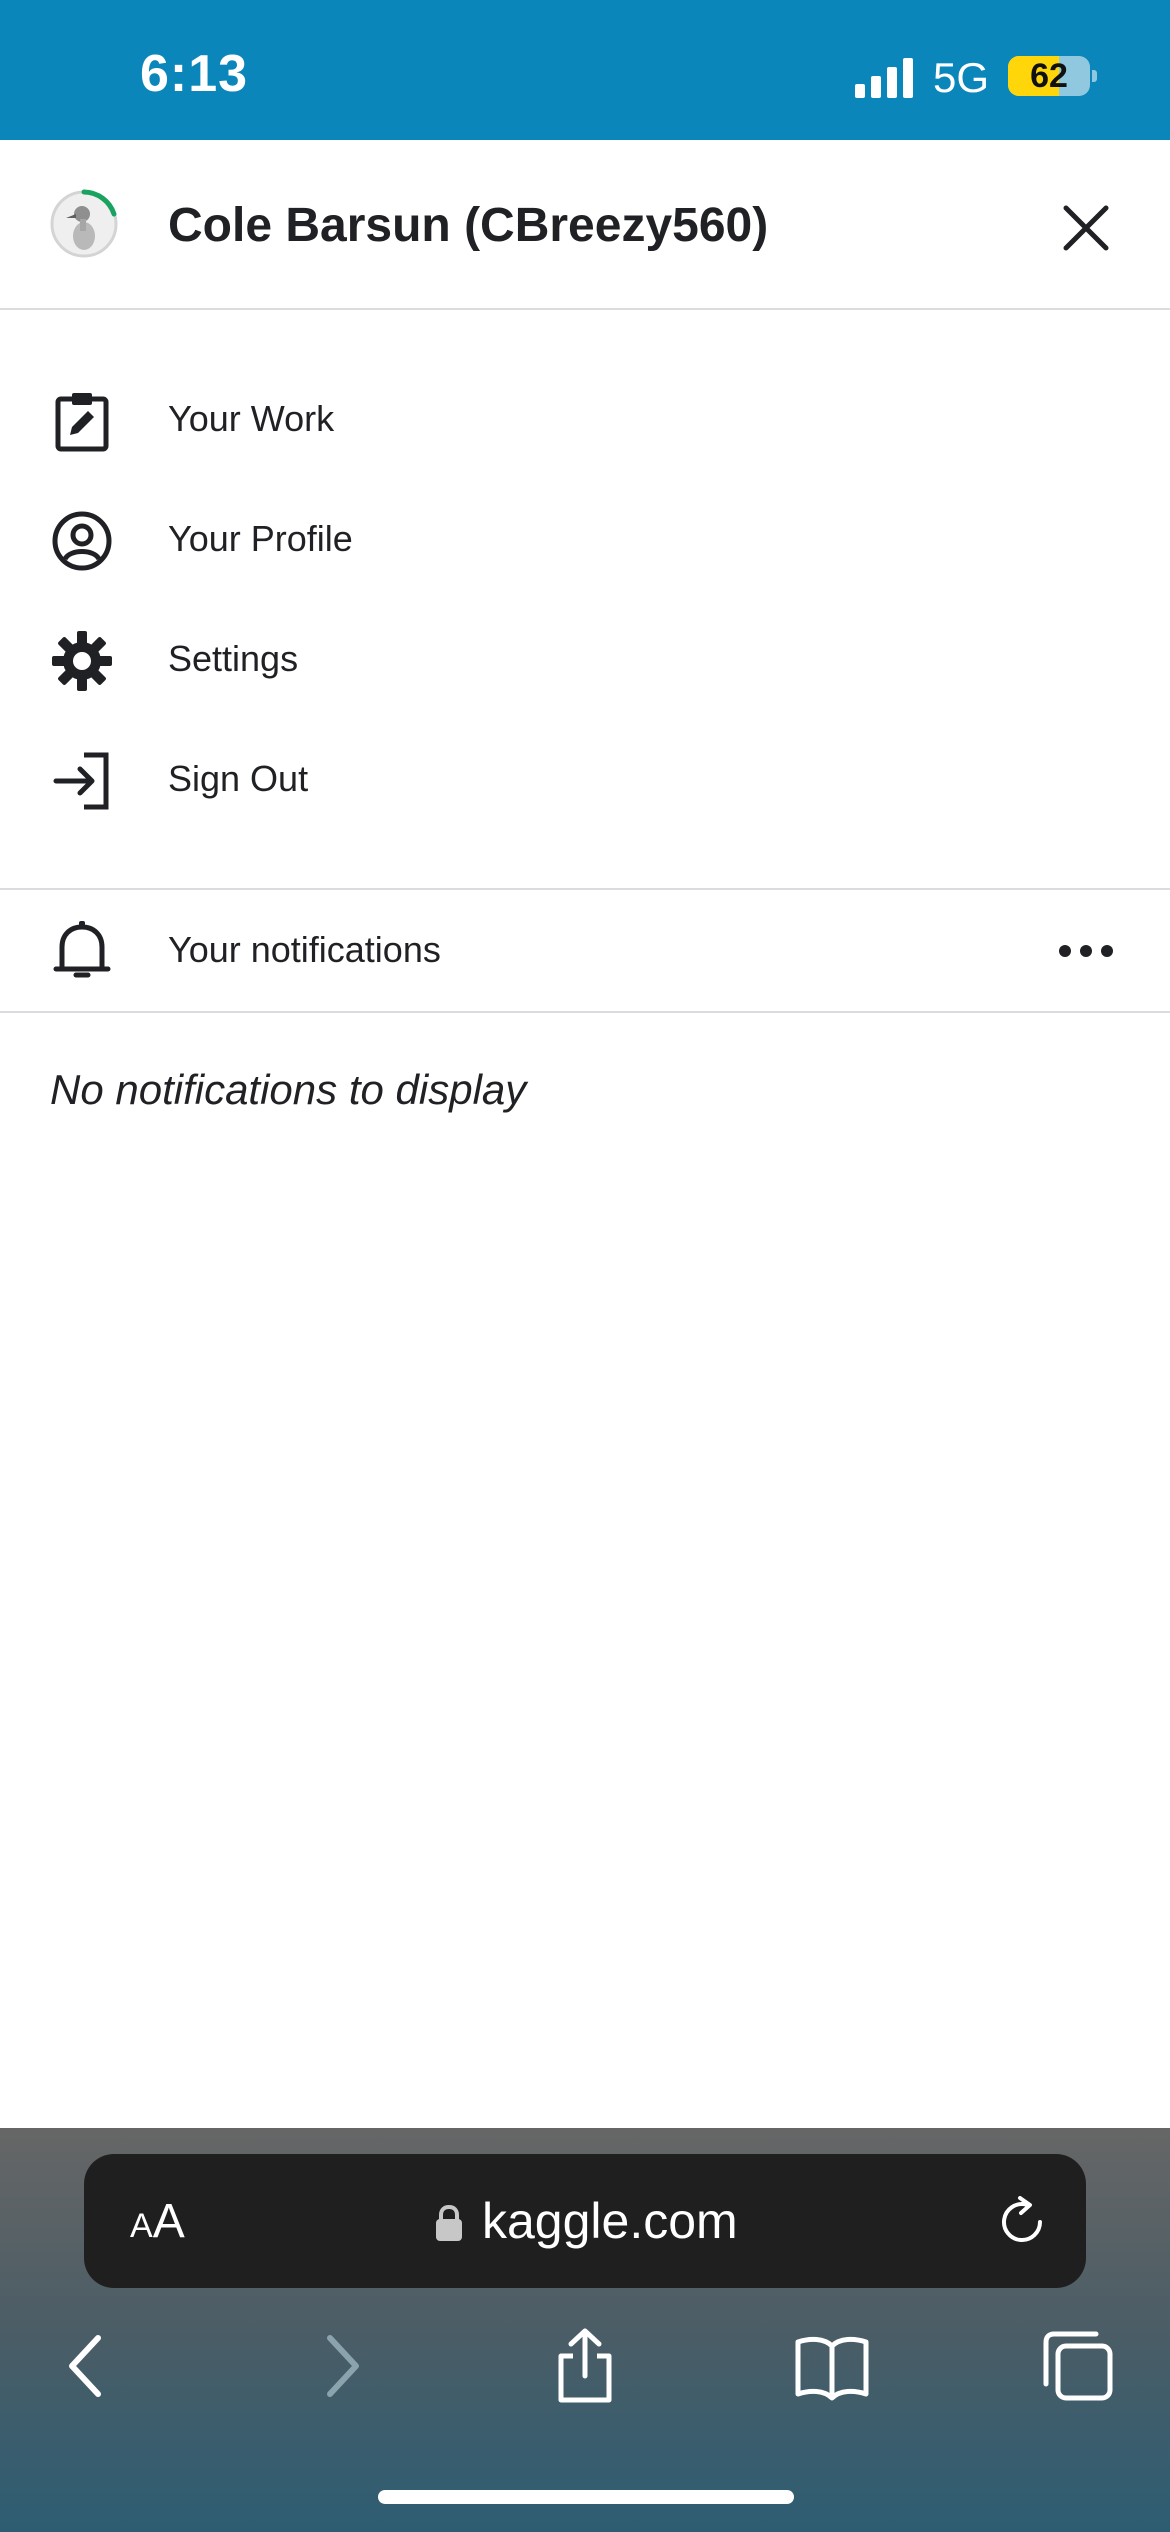 The width and height of the screenshot is (1170, 2532). I want to click on menu-item-your-profile: Your Profile, so click(585, 538).